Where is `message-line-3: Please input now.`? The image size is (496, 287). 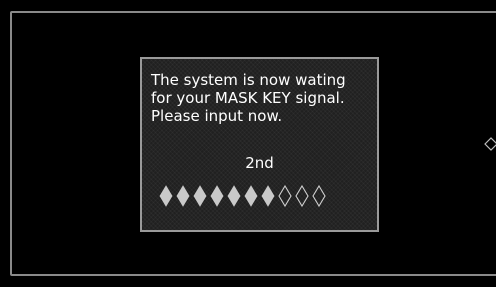
message-line-3: Please input now. is located at coordinates (217, 116).